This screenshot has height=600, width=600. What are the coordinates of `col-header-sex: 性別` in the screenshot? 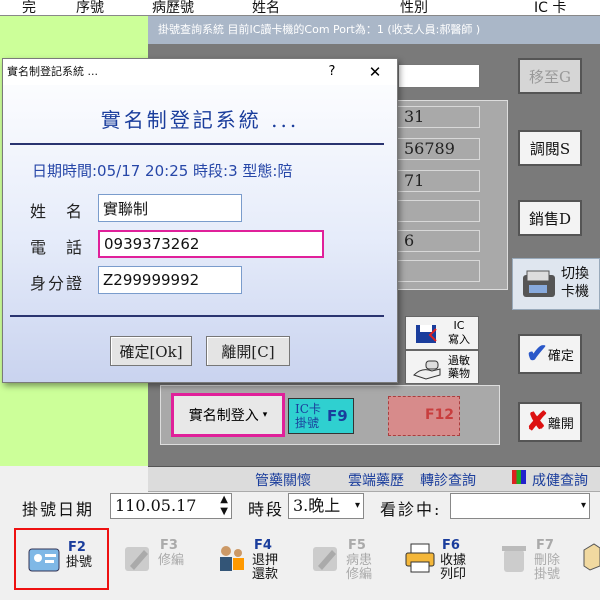 It's located at (414, 8).